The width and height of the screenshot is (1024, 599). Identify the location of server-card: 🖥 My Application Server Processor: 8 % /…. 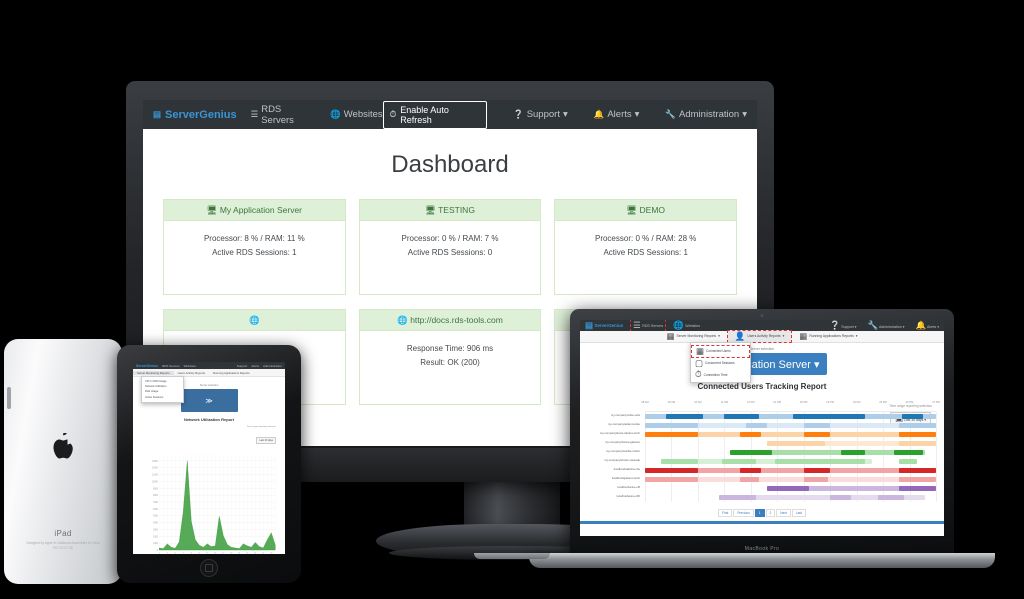
(254, 247).